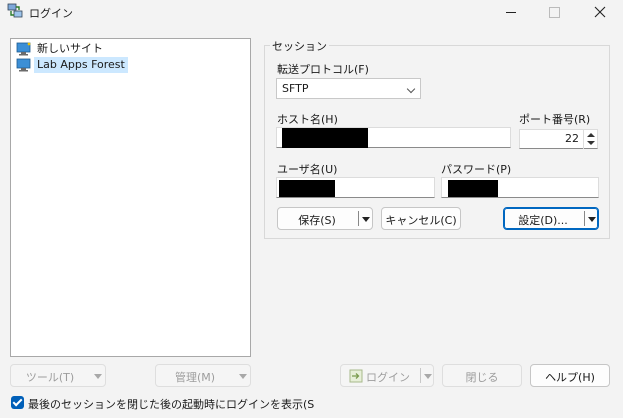 Image resolution: width=623 pixels, height=418 pixels. What do you see at coordinates (195, 377) in the screenshot?
I see `manage-button-label: 管理(M)` at bounding box center [195, 377].